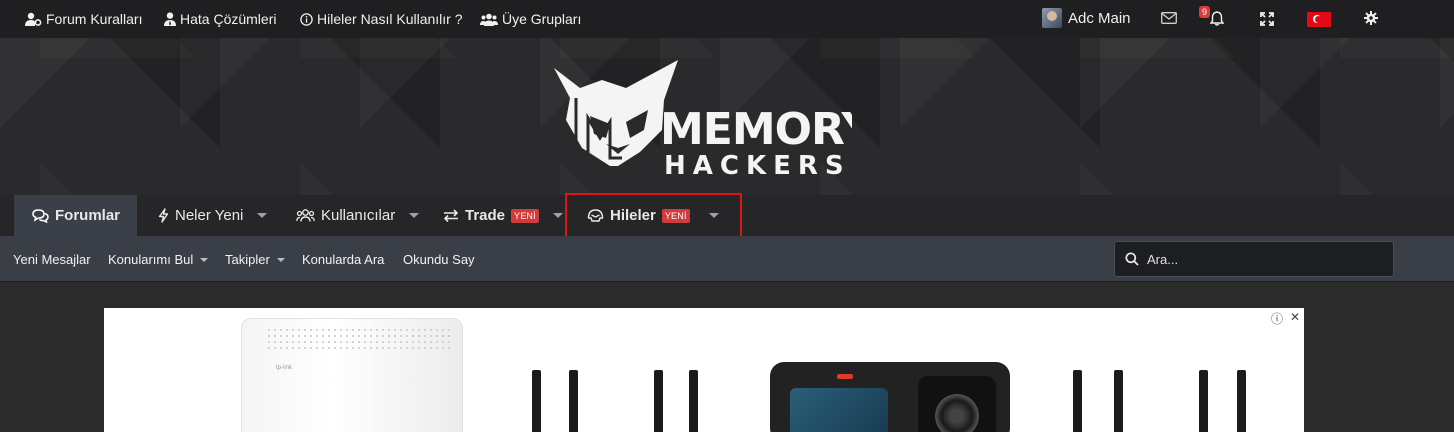  I want to click on find-threads-link: Konularımı Bul, so click(158, 259).